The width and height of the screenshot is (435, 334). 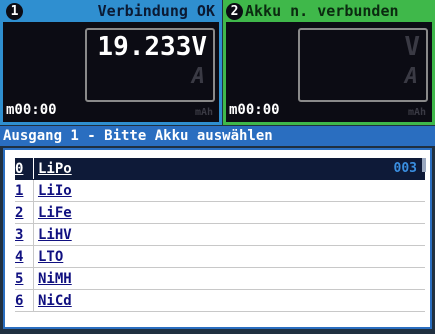 I want to click on output-2-timer: m00:00, so click(x=254, y=110).